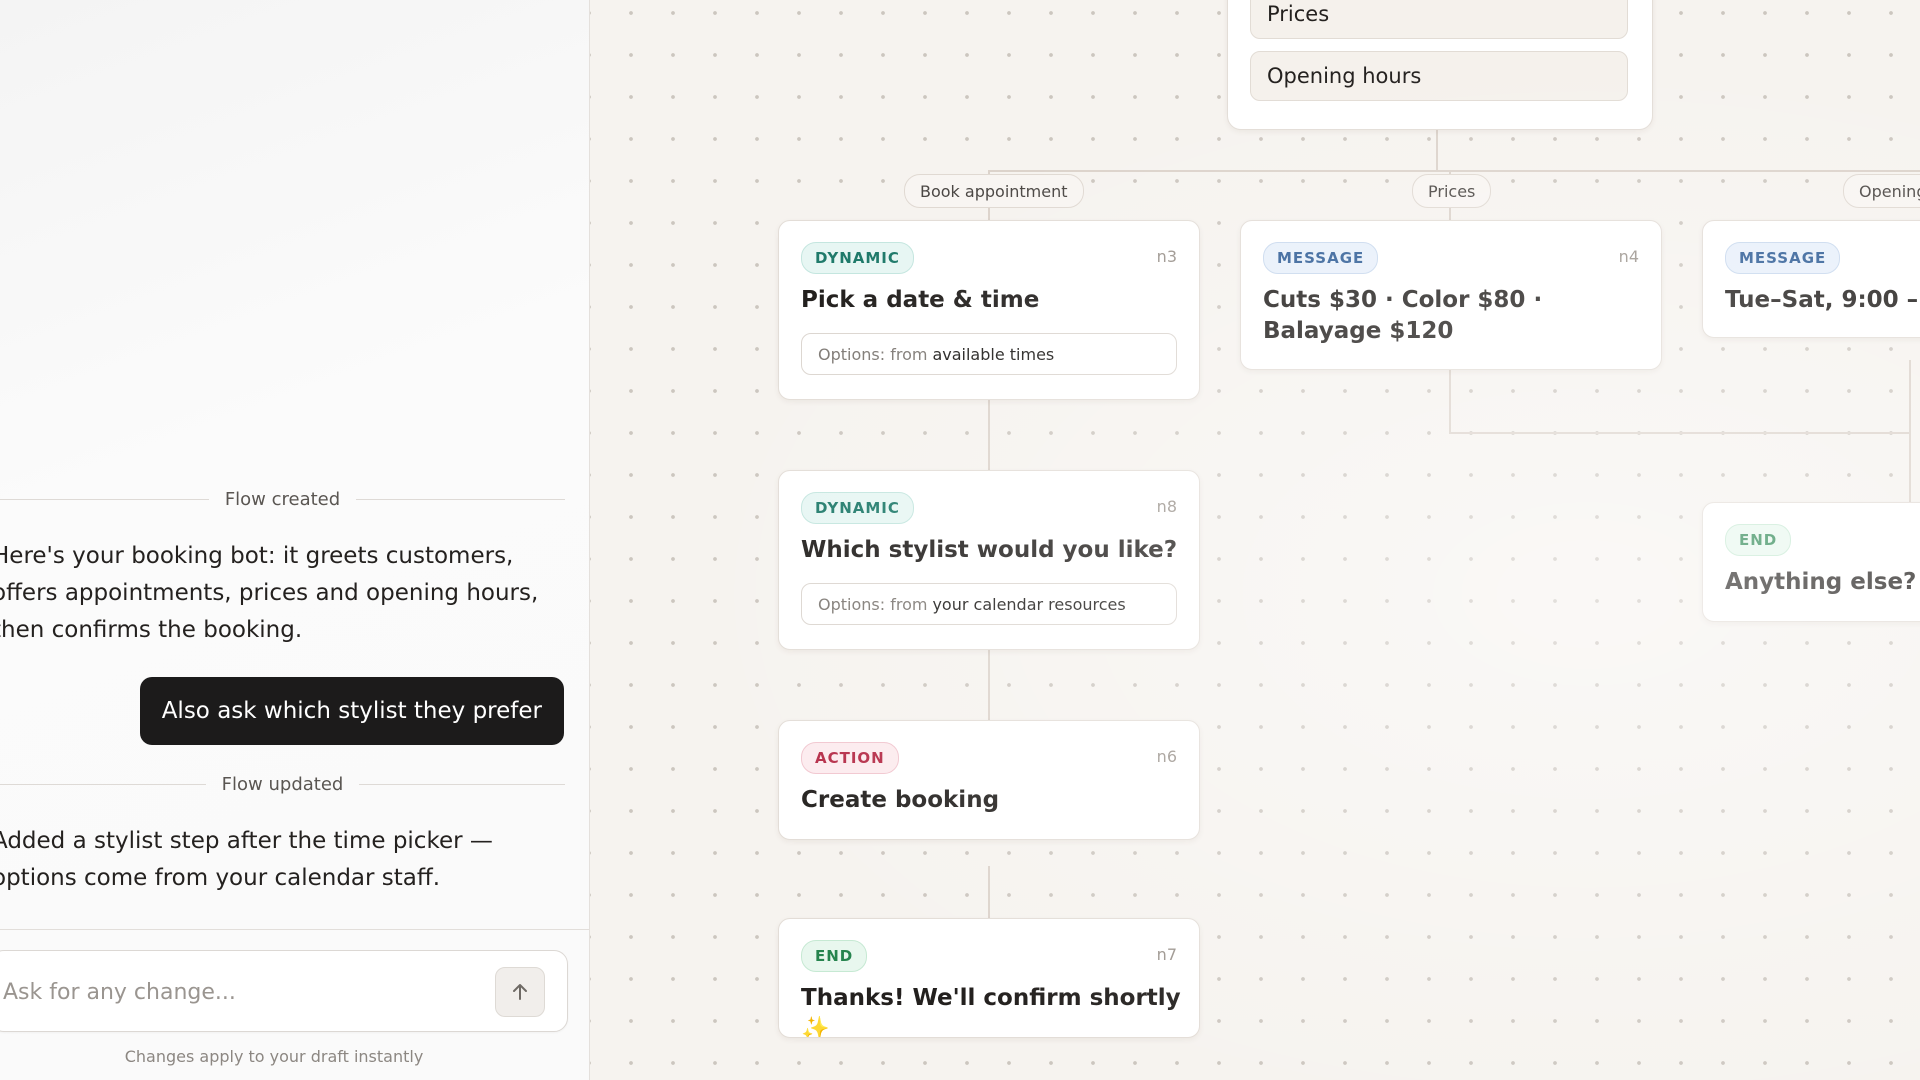 The height and width of the screenshot is (1080, 1920). I want to click on menu-node: Prices Opening hours, so click(1440, 65).